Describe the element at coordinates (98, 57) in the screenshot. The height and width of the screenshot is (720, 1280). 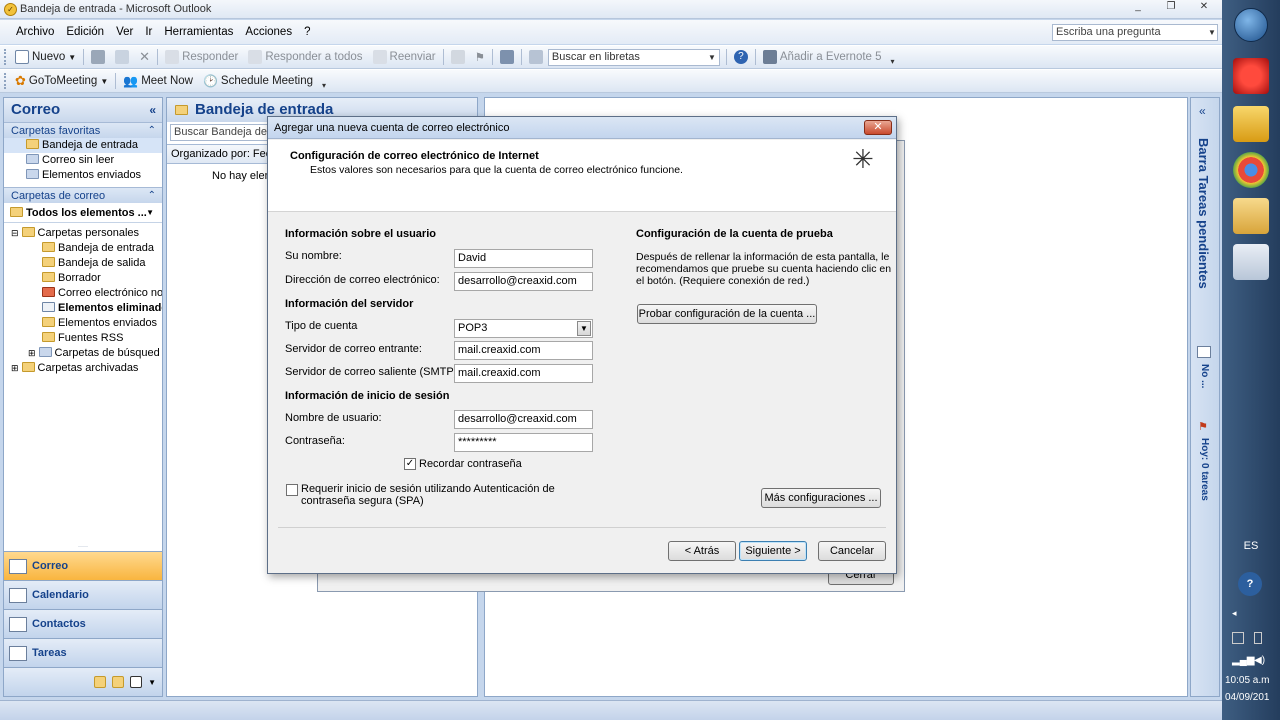
I see `print-button` at that location.